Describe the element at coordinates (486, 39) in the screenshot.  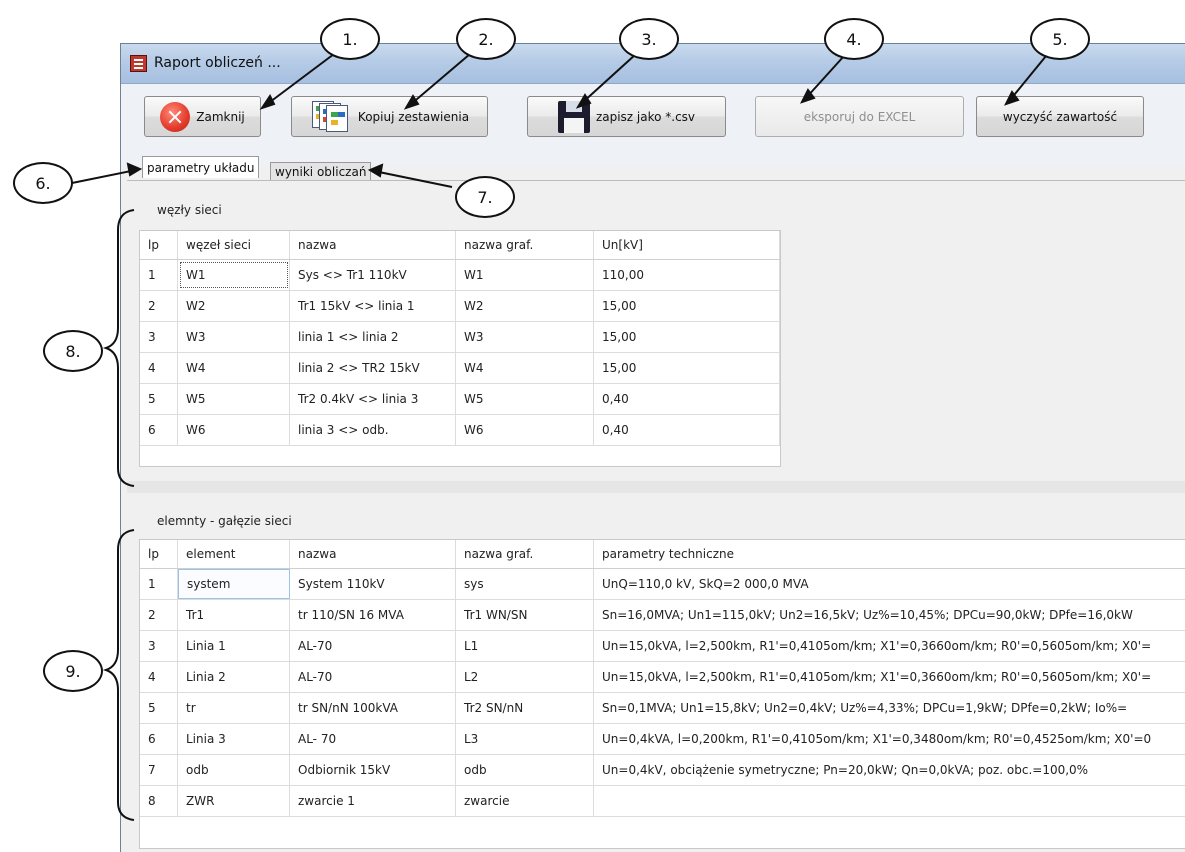
I see `callout-2: 2.` at that location.